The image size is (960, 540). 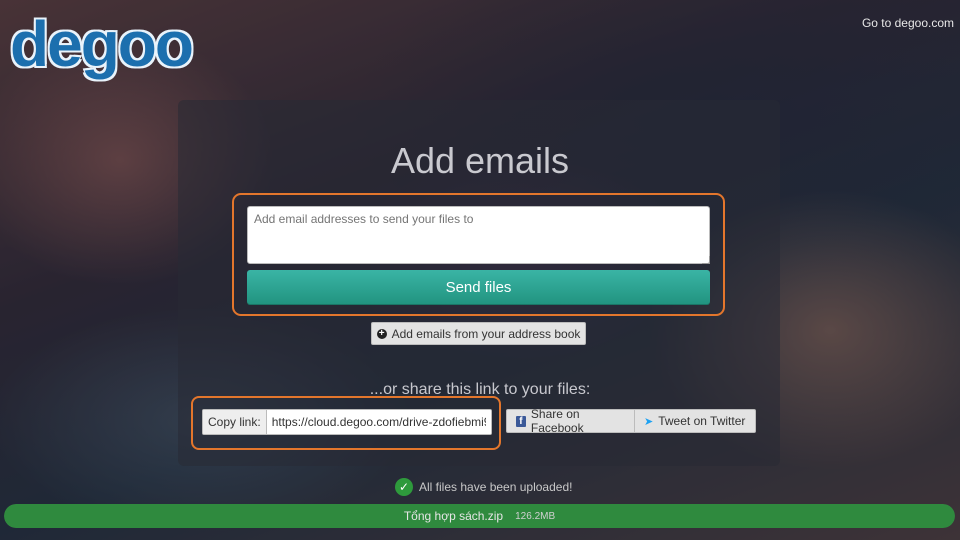 I want to click on upload-progress-bar: Tổng hợp sách.zip 126.2MB, so click(x=479, y=516).